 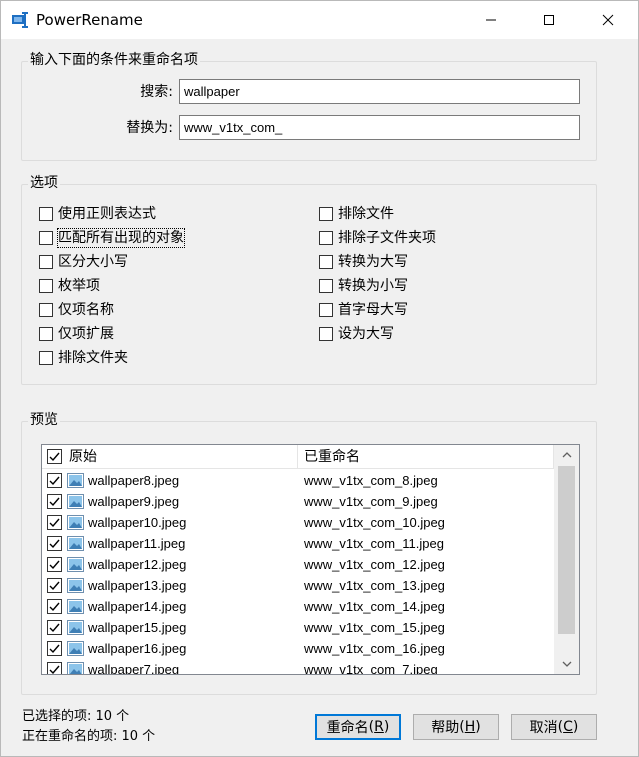 I want to click on checkbox-match-all: 匹配所有出现的对象, so click(x=112, y=238).